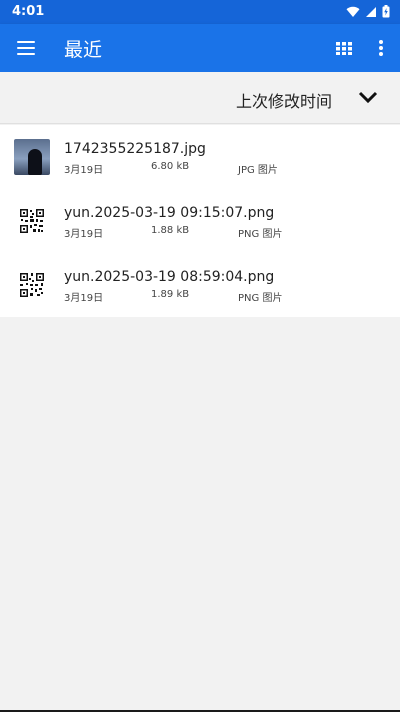  I want to click on chevron-down-icon, so click(368, 98).